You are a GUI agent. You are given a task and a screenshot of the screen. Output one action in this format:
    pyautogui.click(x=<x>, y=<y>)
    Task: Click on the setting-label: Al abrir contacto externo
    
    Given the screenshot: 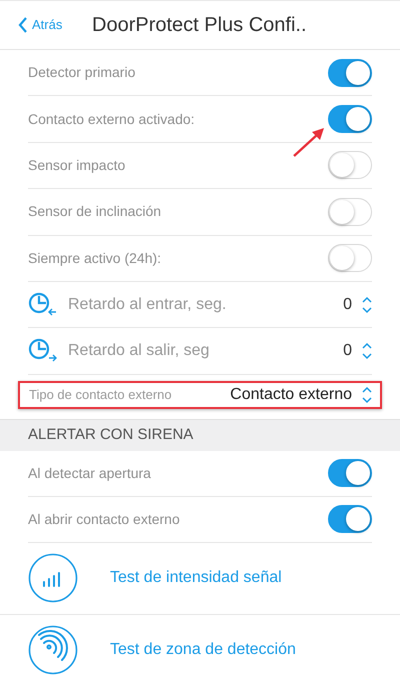 What is the action you would take?
    pyautogui.click(x=104, y=519)
    